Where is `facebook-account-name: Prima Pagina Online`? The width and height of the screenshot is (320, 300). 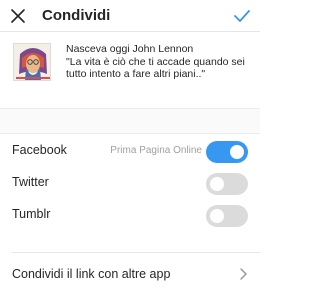
facebook-account-name: Prima Pagina Online is located at coordinates (156, 150).